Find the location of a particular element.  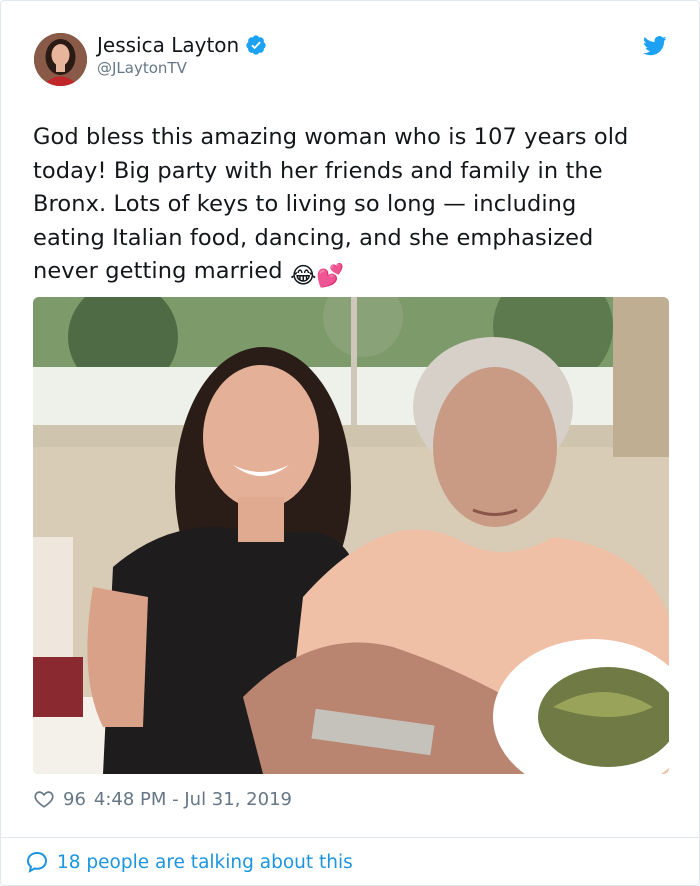

author-name: Jessica Layton is located at coordinates (182, 45).